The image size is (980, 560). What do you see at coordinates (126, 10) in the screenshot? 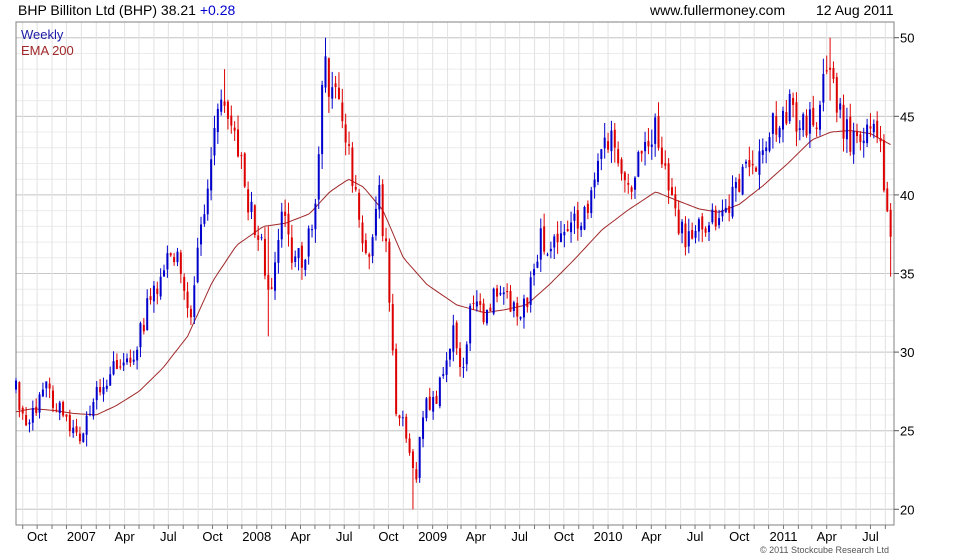
I see `chart-title: BHP Billiton Ltd (BHP) 38.21 +0.28` at bounding box center [126, 10].